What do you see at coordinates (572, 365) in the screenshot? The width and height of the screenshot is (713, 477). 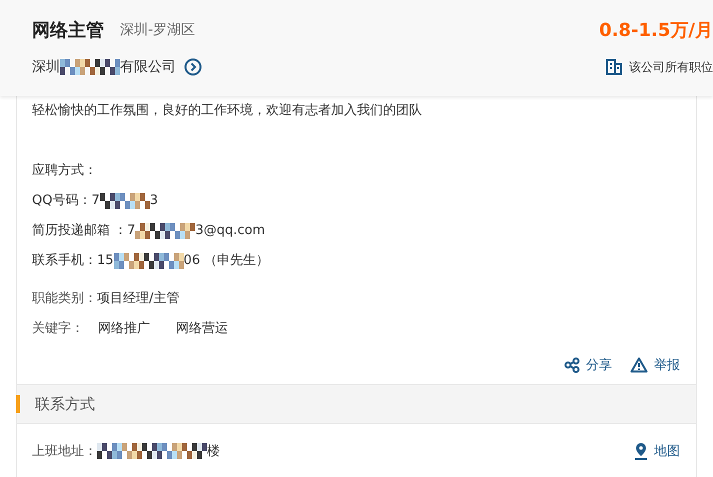 I see `share-icon` at bounding box center [572, 365].